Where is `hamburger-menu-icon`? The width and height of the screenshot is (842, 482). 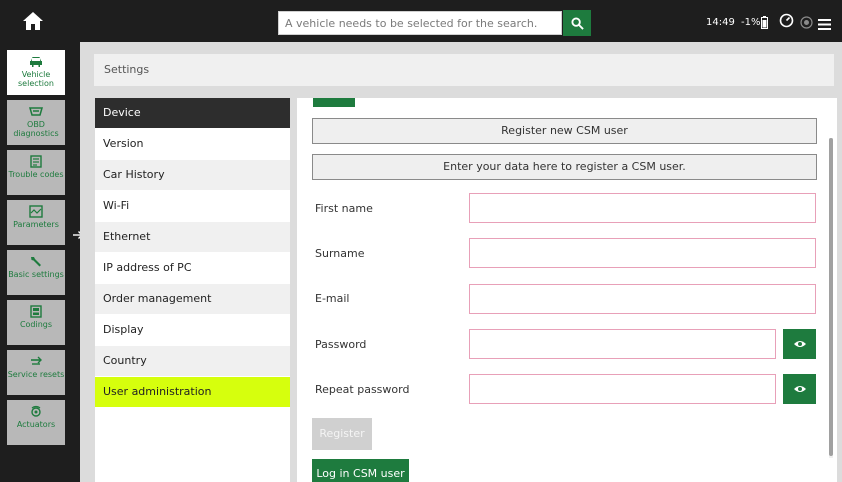
hamburger-menu-icon is located at coordinates (824, 22).